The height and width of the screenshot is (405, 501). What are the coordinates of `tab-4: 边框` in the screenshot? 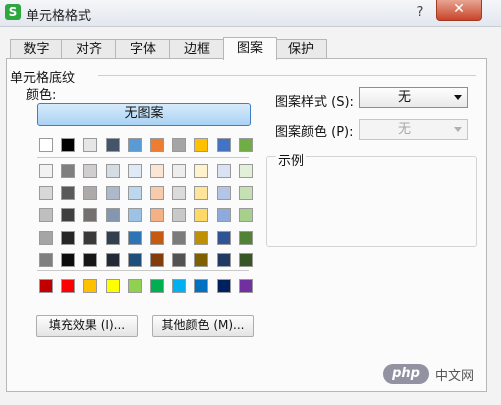 It's located at (197, 49).